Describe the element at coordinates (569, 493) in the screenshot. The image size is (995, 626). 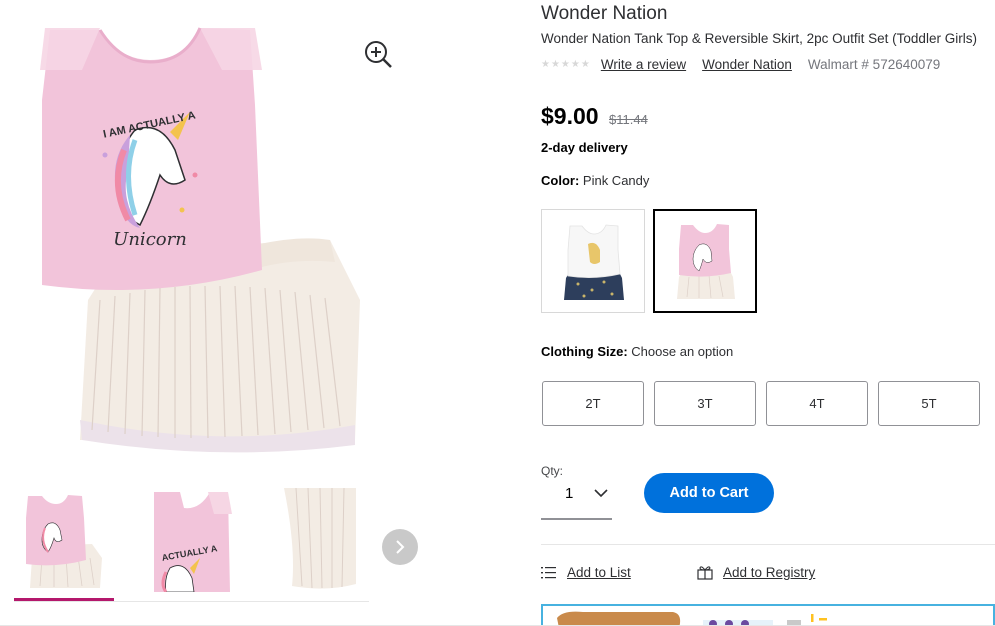
I see `quantity-value: 1` at that location.